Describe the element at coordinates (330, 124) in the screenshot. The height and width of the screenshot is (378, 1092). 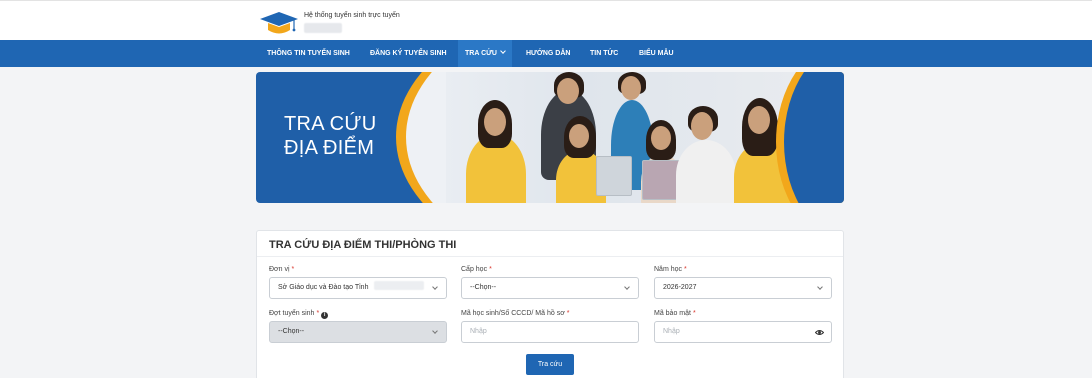
I see `banner-heading-line1: TRA CỨU` at that location.